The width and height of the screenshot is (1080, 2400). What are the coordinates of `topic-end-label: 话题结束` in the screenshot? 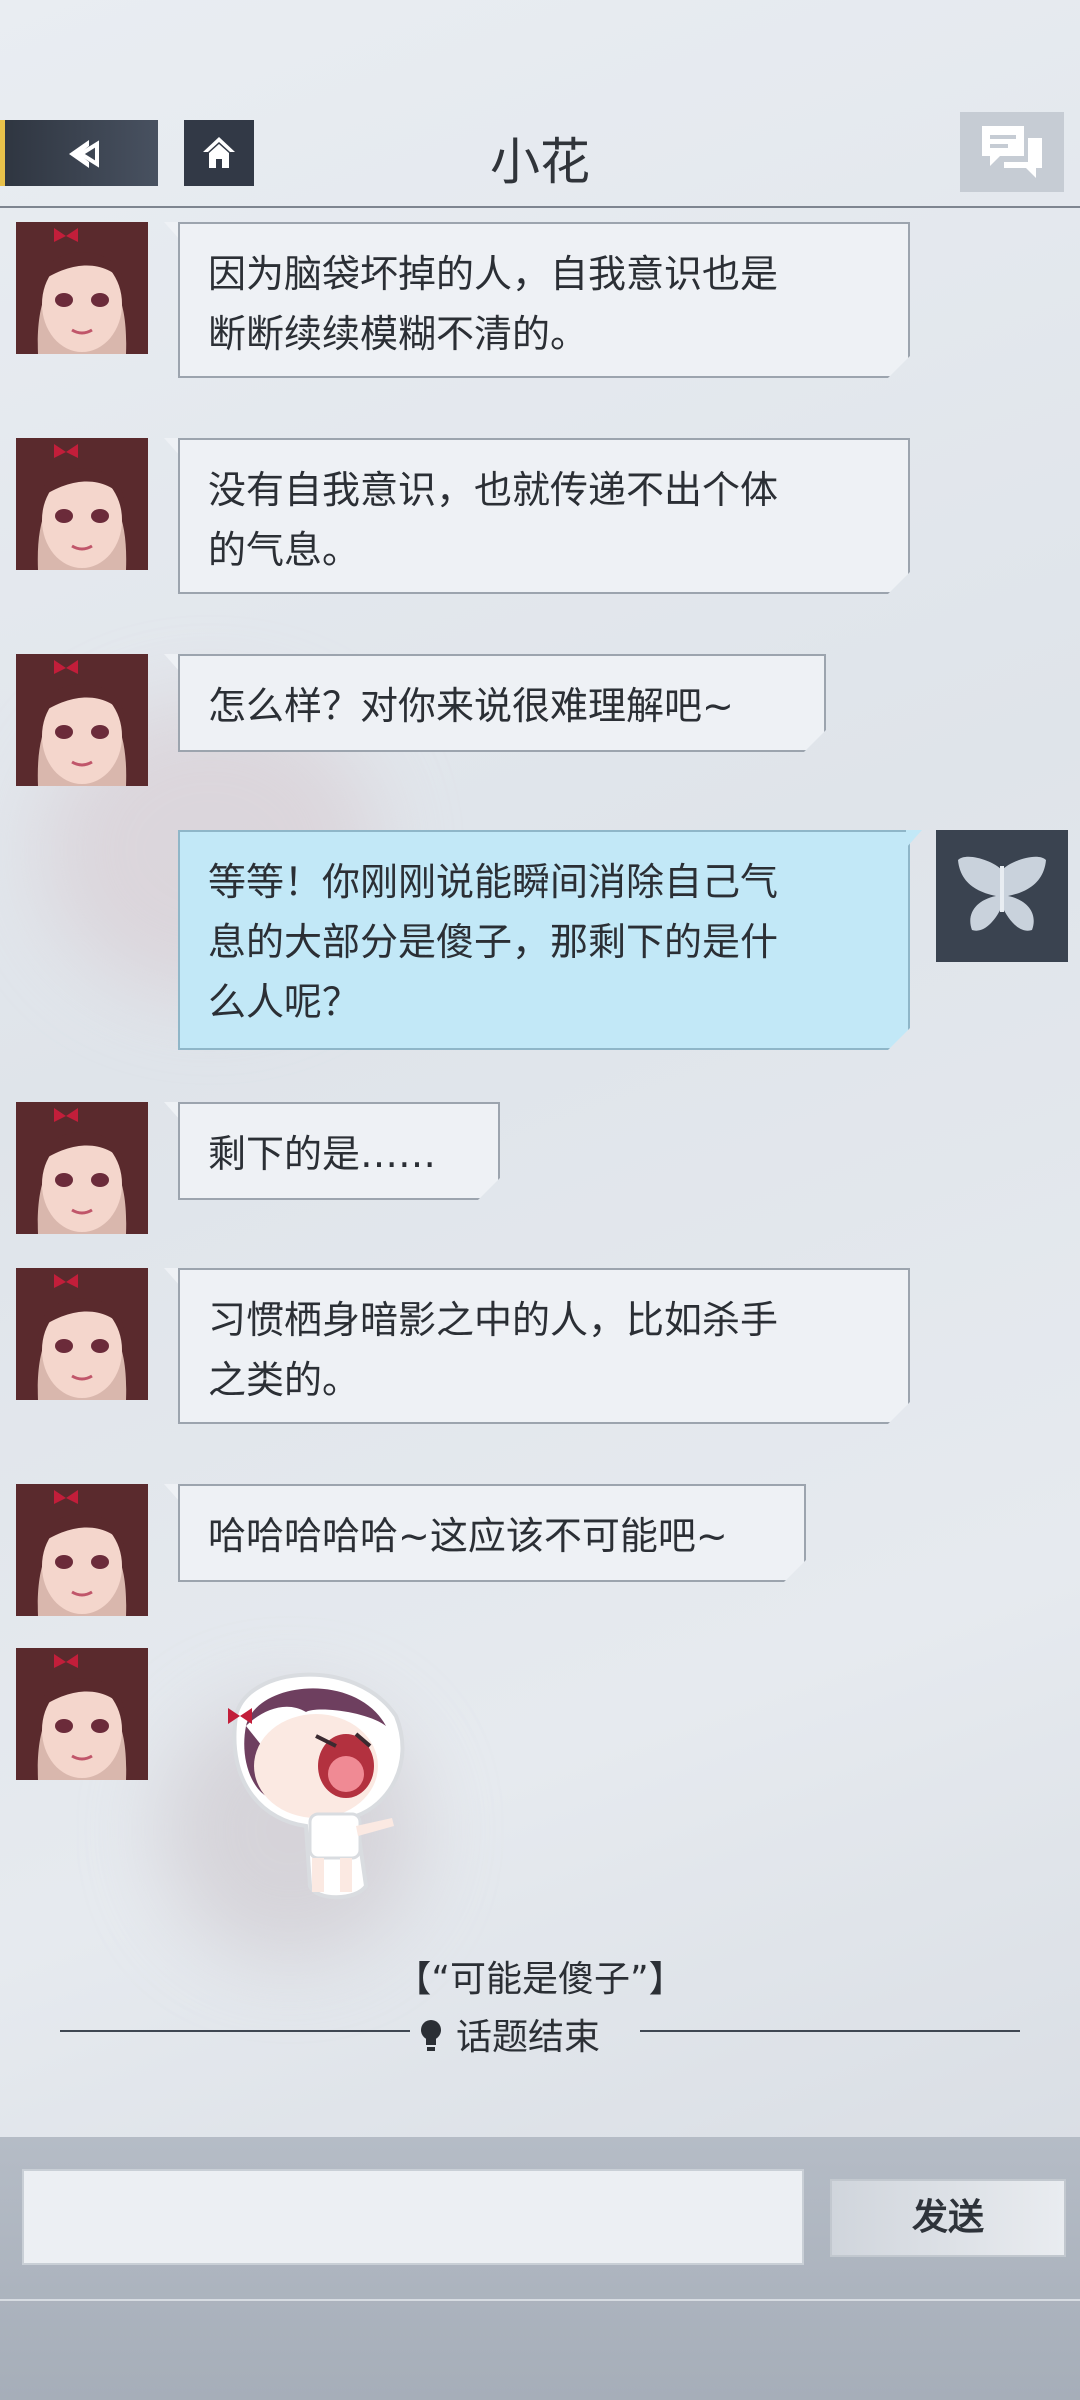 It's located at (510, 2034).